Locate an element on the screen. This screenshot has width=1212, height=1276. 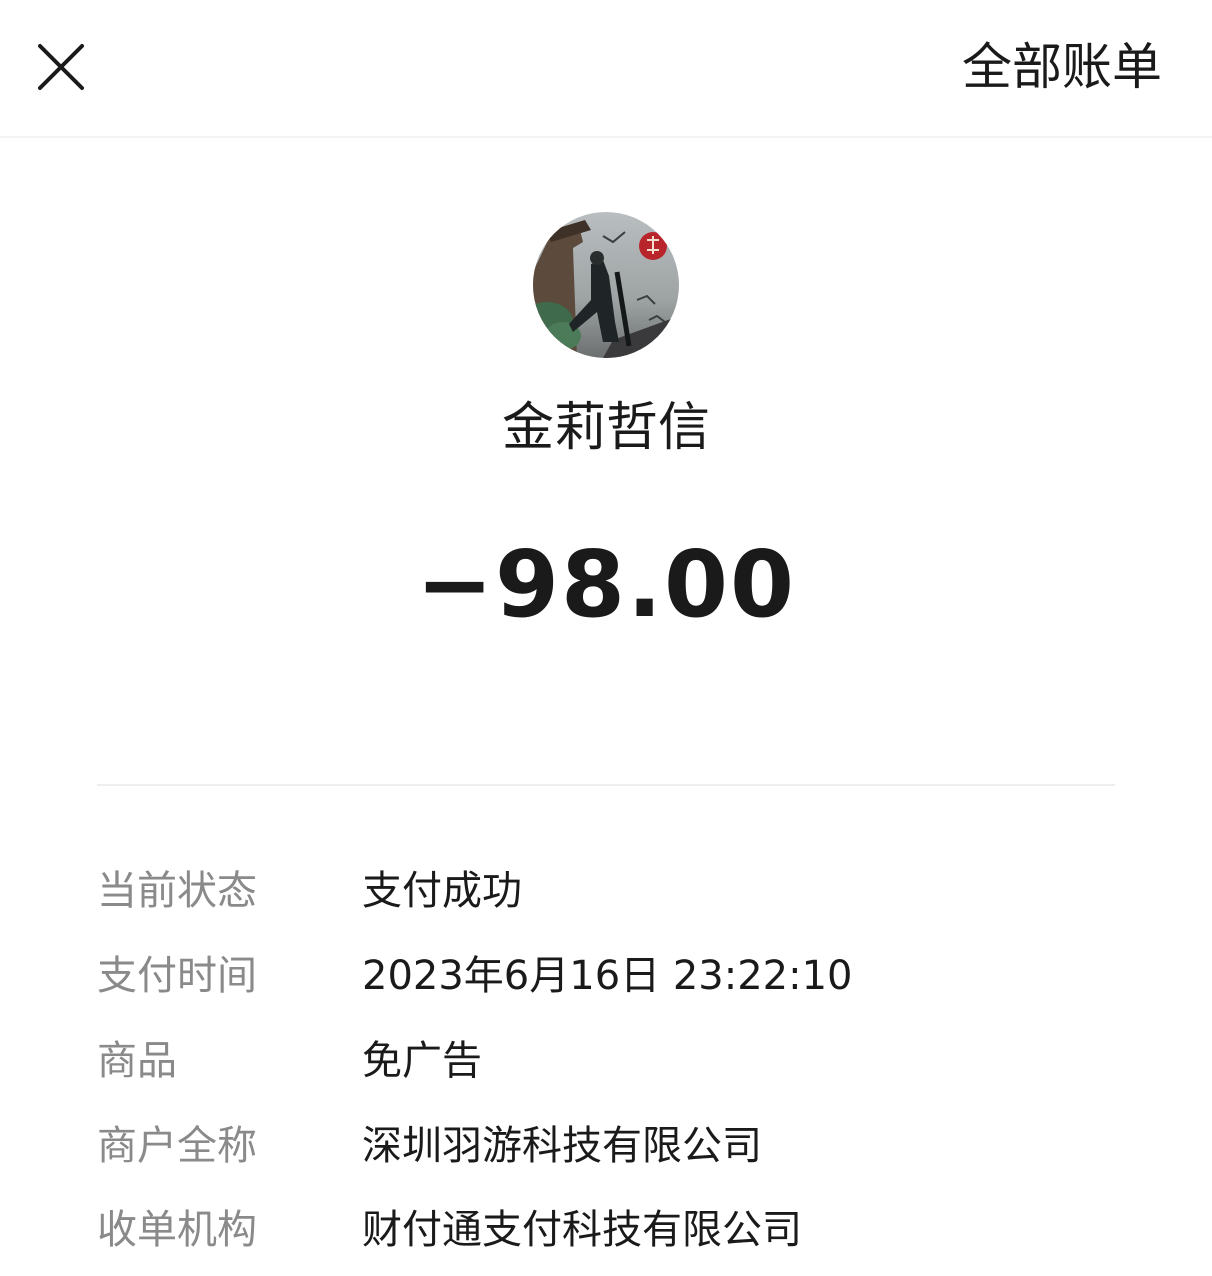
close-button is located at coordinates (61, 67).